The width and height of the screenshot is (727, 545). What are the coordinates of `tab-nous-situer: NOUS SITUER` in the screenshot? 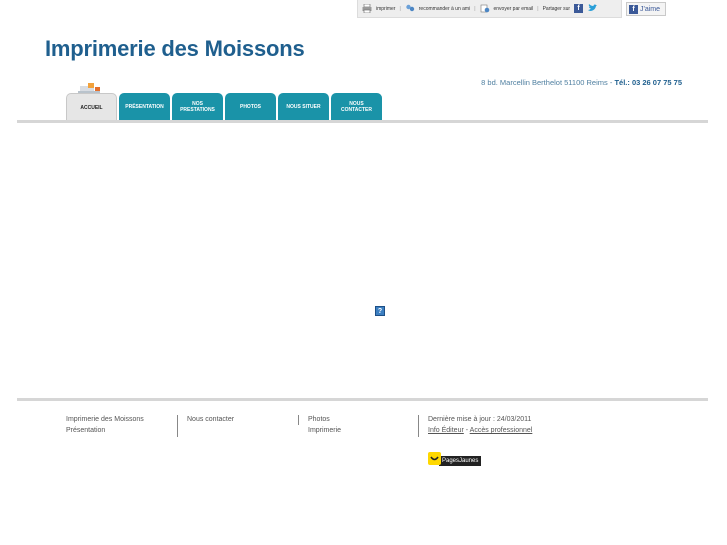 It's located at (303, 107).